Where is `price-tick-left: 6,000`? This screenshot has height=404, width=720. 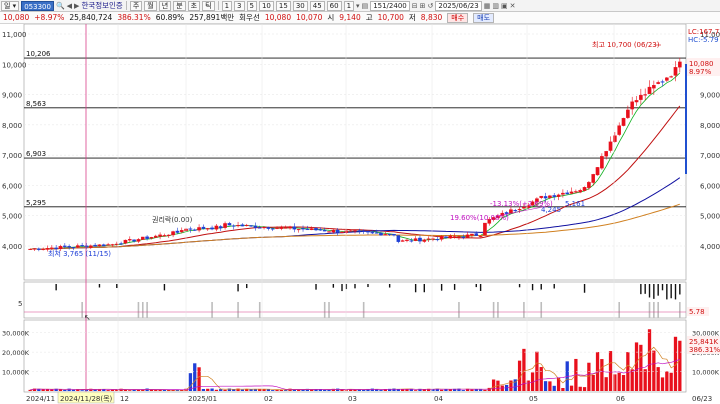
price-tick-left: 6,000 is located at coordinates (12, 186).